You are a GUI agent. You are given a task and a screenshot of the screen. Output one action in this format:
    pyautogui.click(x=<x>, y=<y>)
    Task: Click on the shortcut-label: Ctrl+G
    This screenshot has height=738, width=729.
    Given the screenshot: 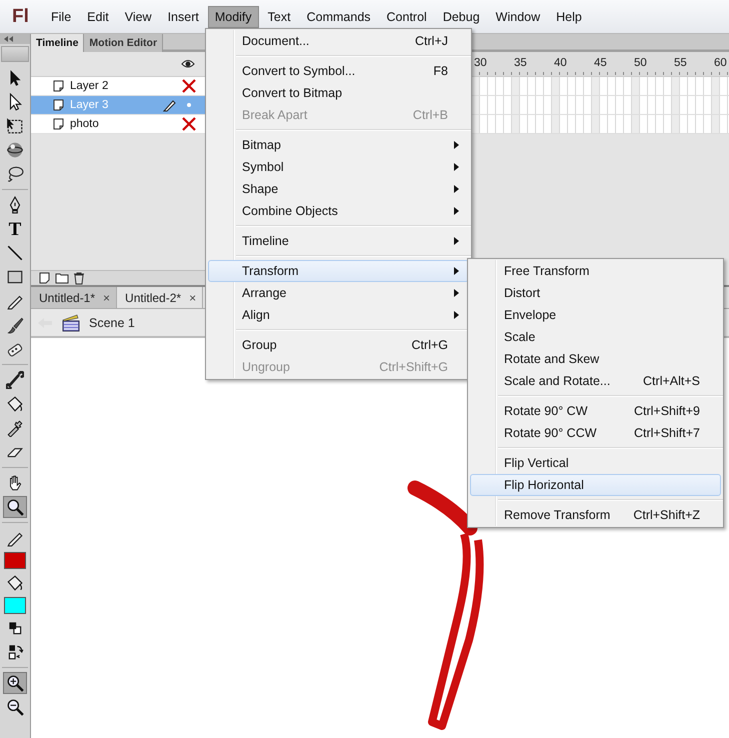 What is the action you would take?
    pyautogui.click(x=430, y=345)
    